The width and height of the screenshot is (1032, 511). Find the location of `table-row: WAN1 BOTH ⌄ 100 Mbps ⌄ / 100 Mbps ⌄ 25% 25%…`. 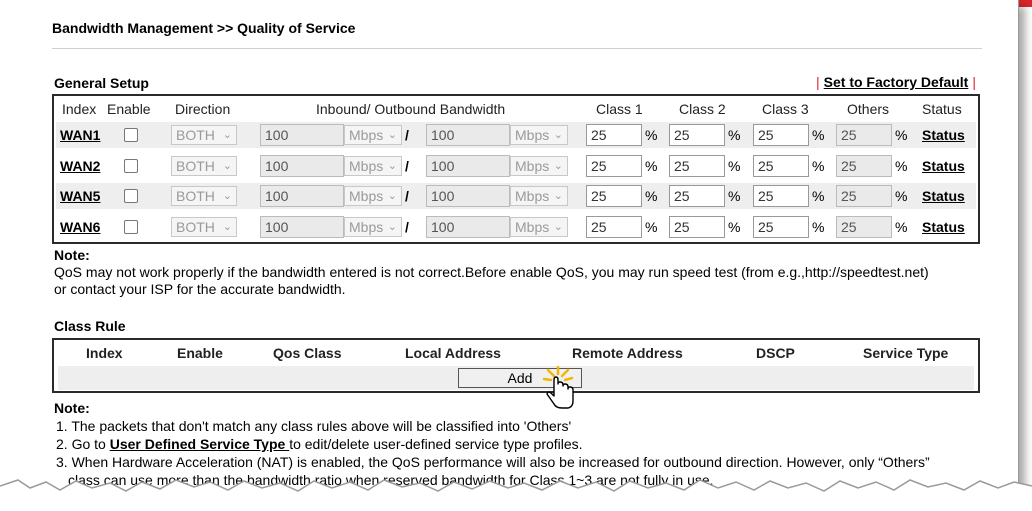

table-row: WAN1 BOTH ⌄ 100 Mbps ⌄ / 100 Mbps ⌄ 25% 25%… is located at coordinates (516, 135).